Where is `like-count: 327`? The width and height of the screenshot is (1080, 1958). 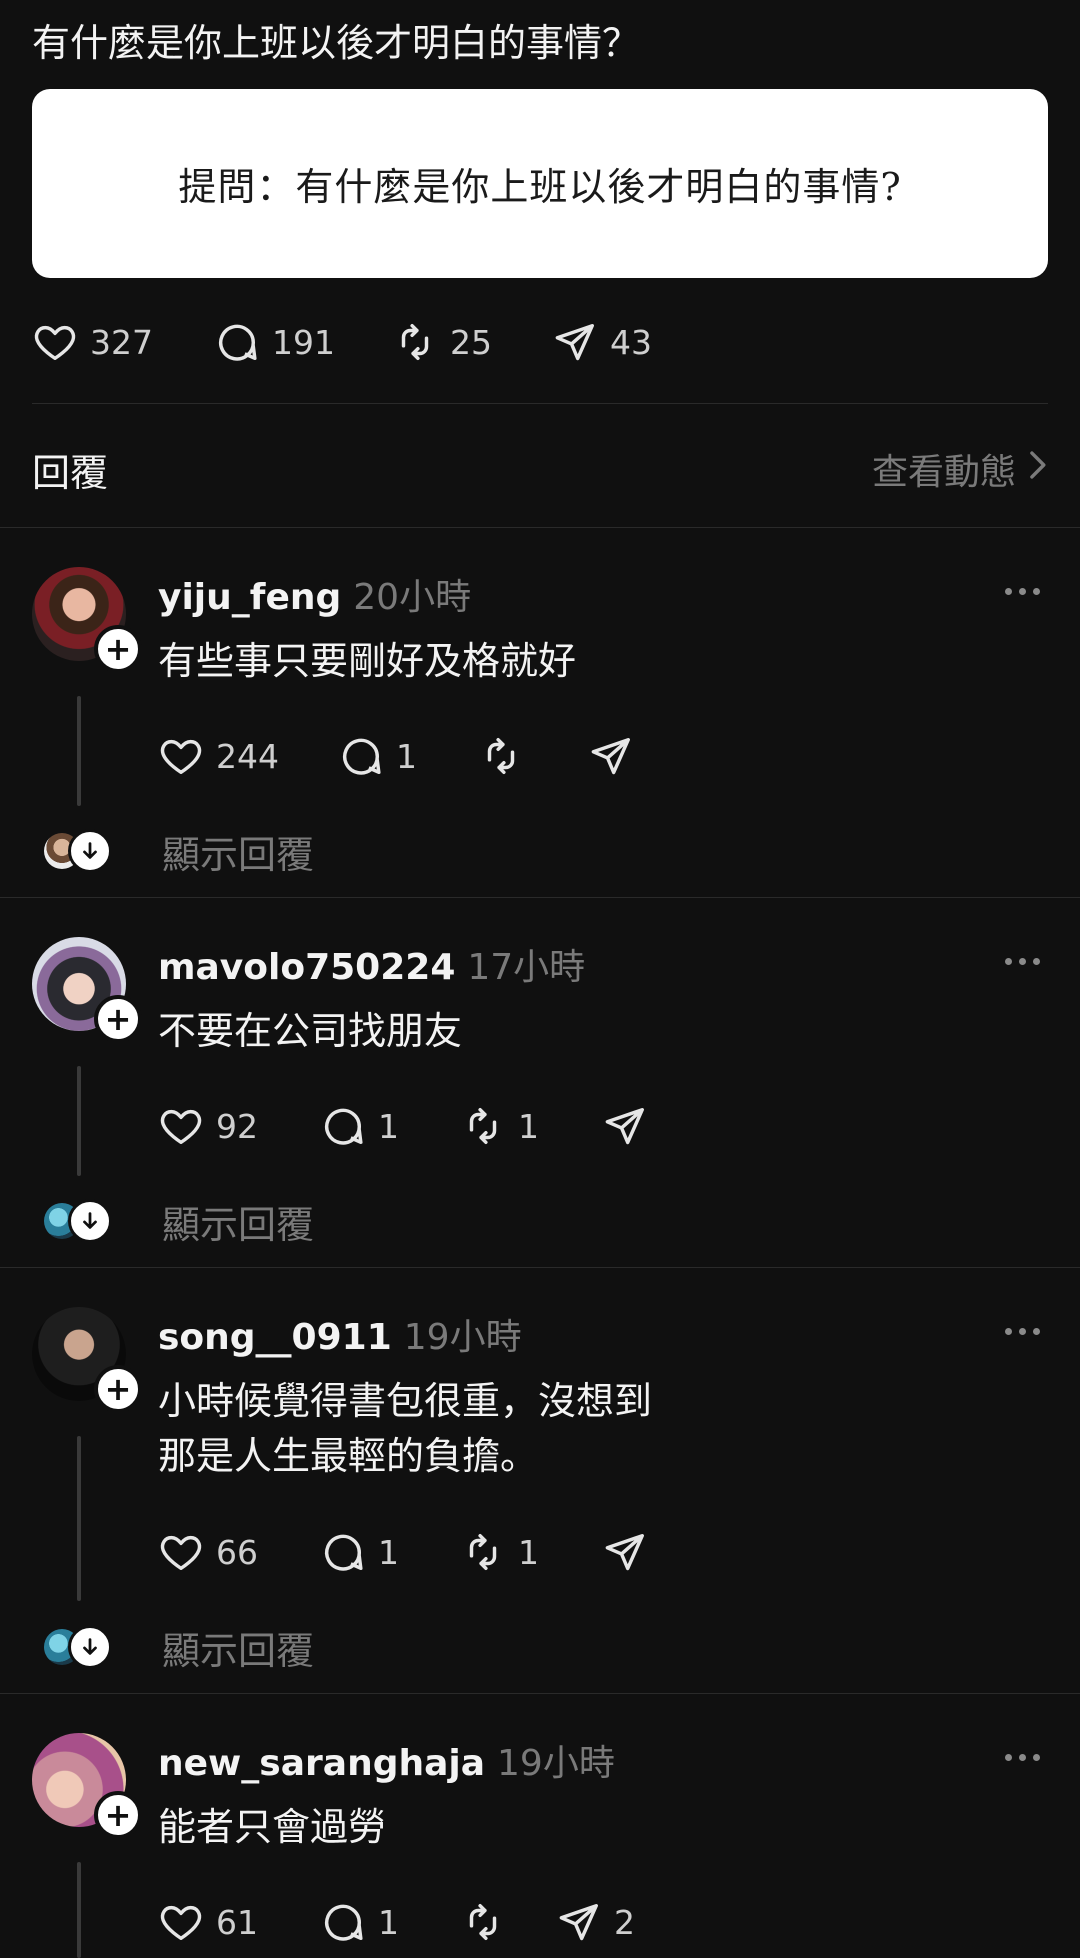 like-count: 327 is located at coordinates (121, 342).